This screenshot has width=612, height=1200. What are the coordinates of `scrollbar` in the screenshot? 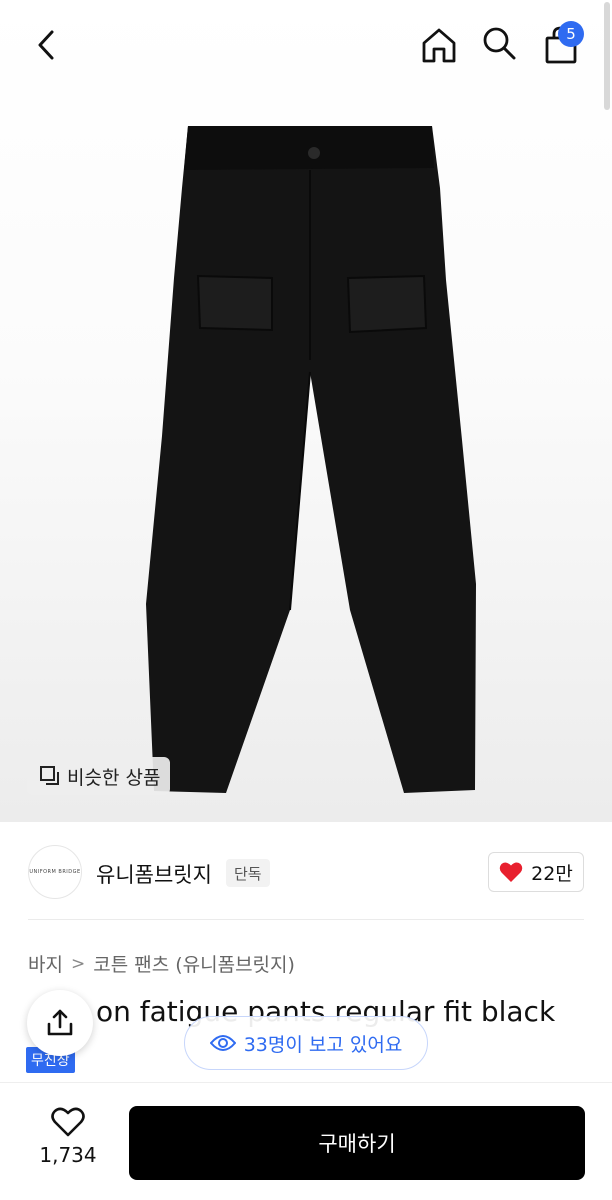 It's located at (607, 56).